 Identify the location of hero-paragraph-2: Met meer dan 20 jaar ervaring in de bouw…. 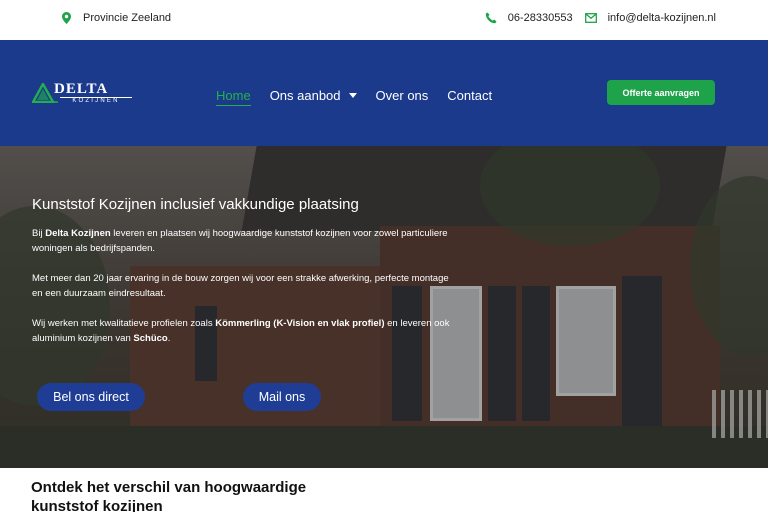
(240, 286).